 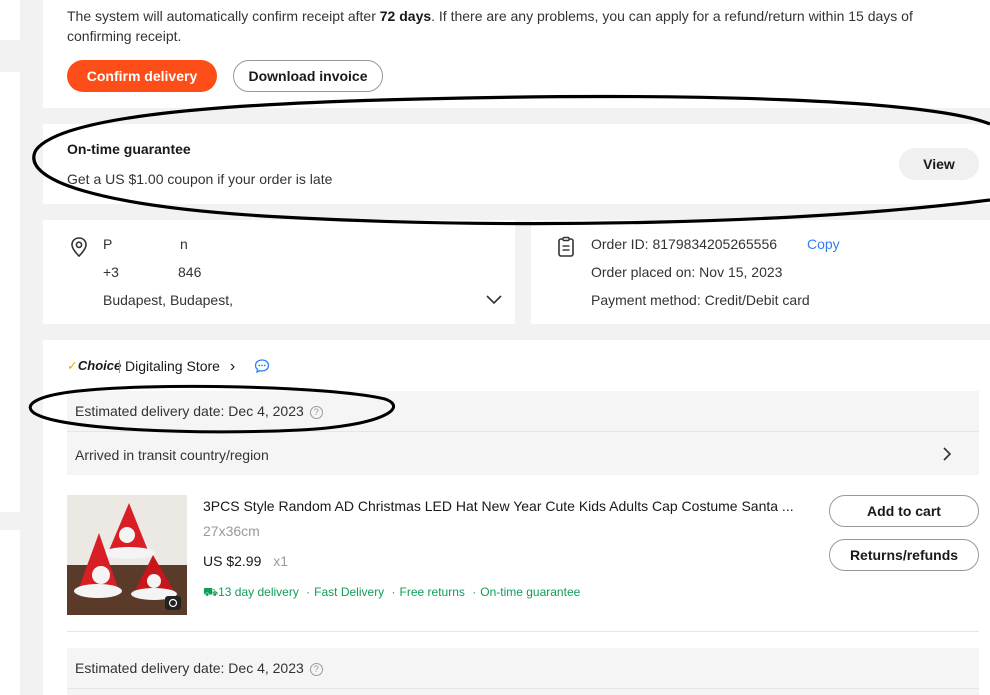 I want to click on left-column-mid, so click(x=10, y=292).